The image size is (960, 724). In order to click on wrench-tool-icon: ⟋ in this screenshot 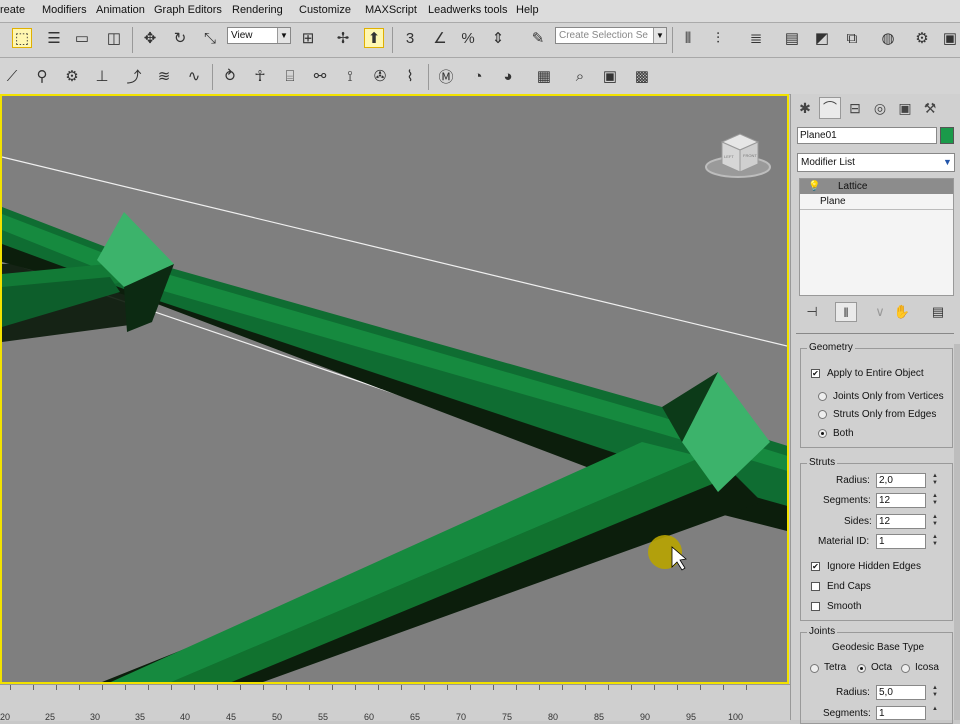, I will do `click(12, 76)`.